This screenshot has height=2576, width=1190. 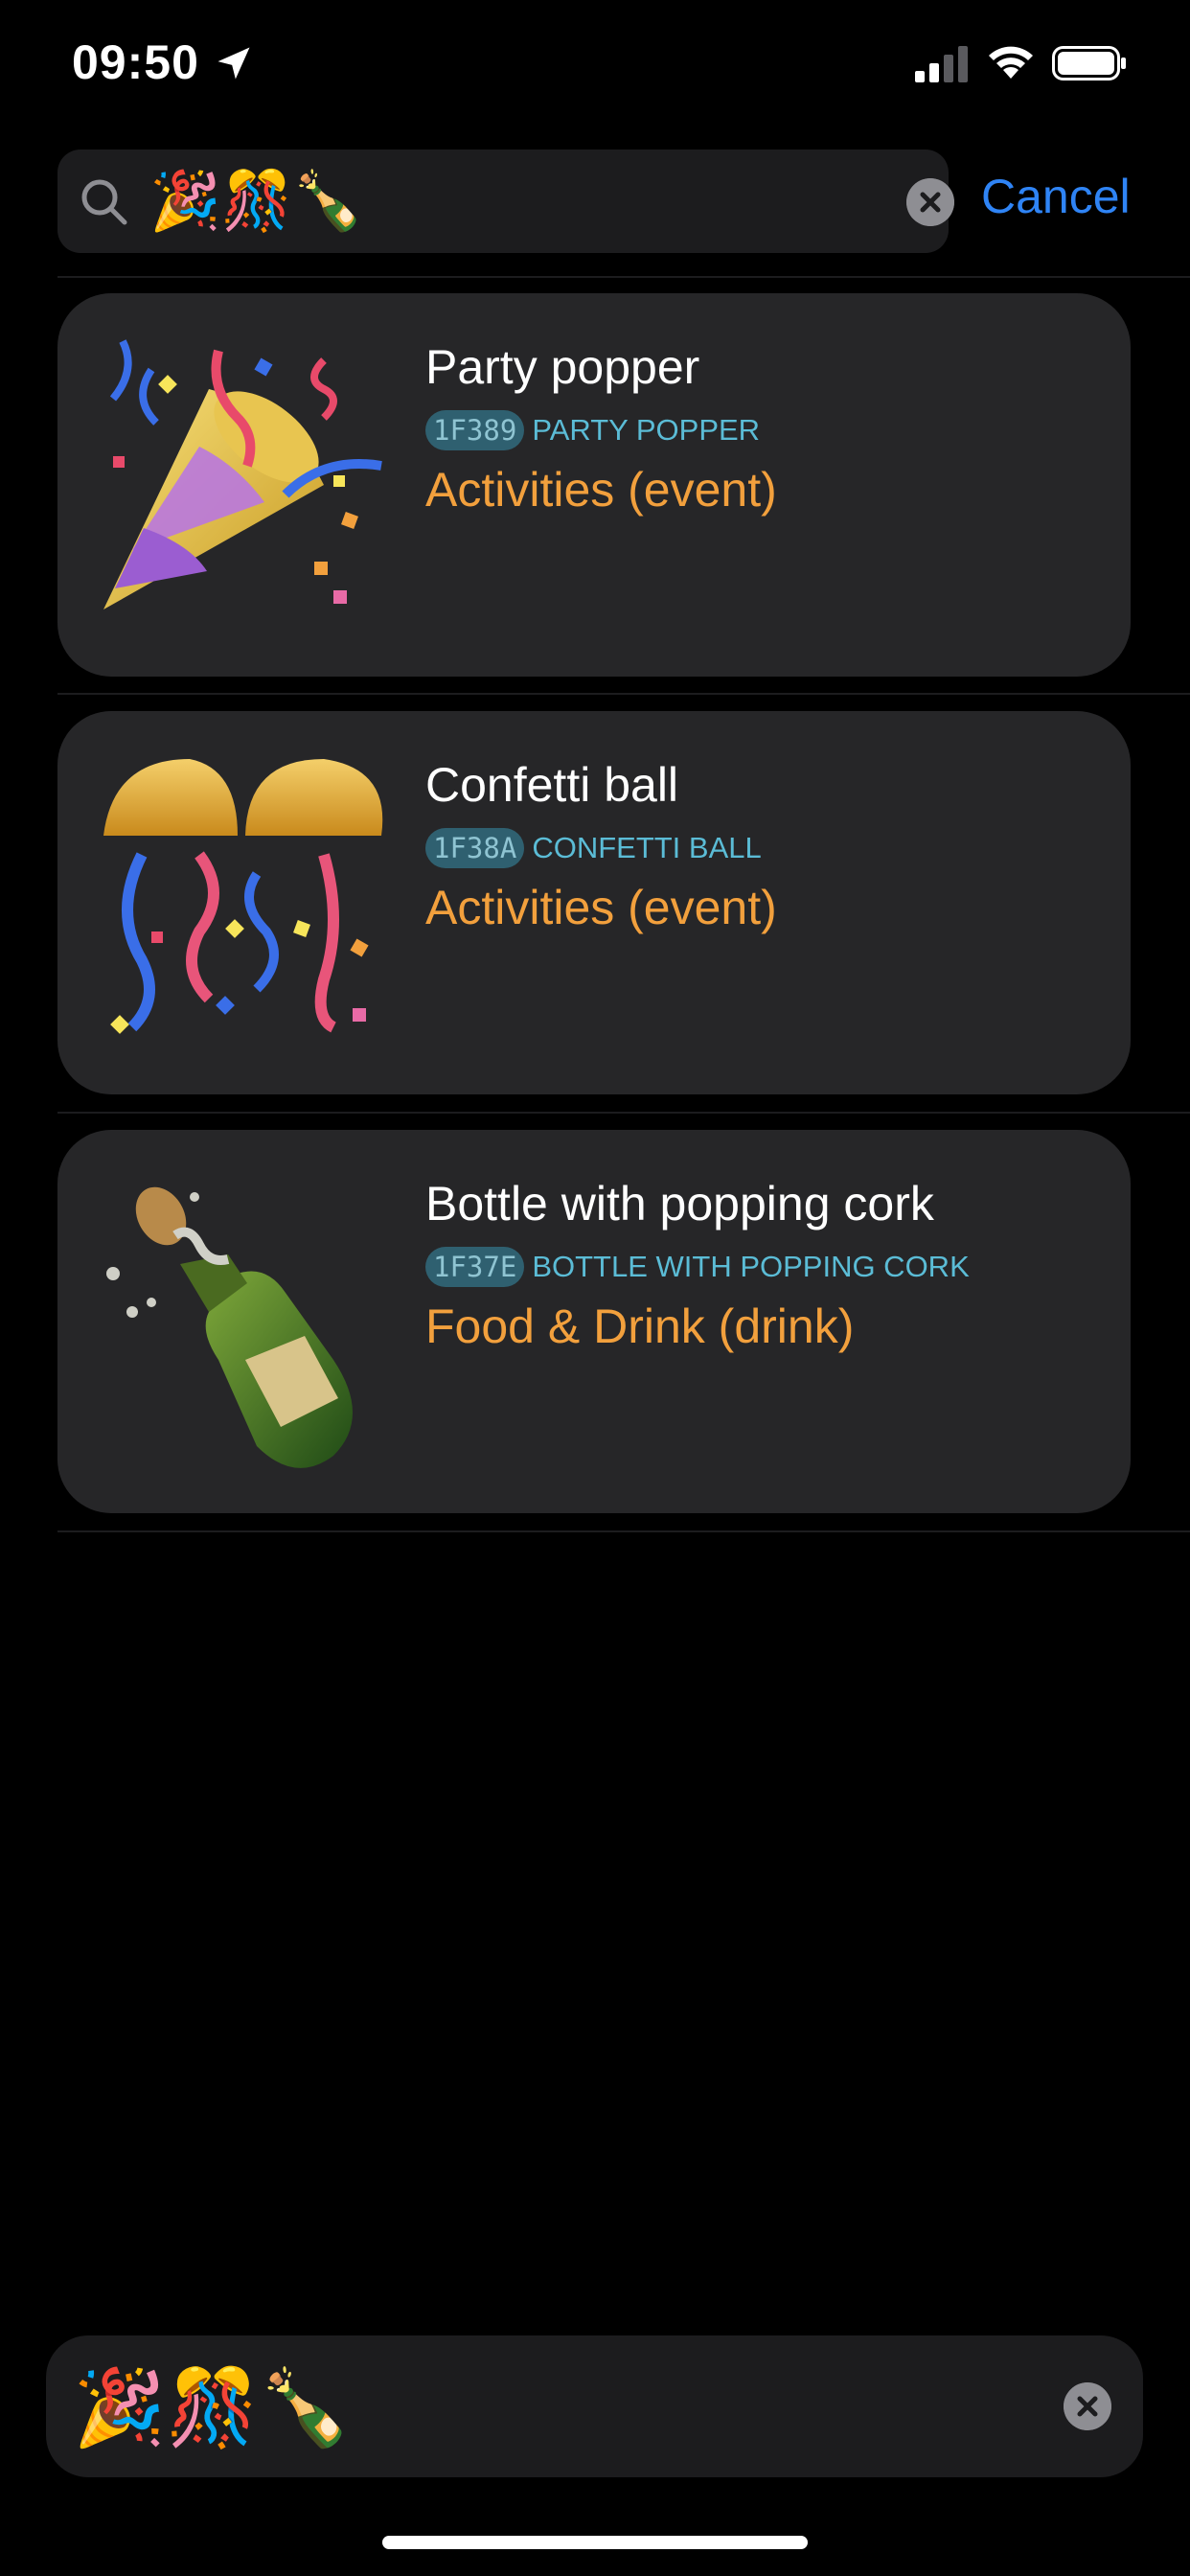 What do you see at coordinates (1011, 63) in the screenshot?
I see `wifi-icon` at bounding box center [1011, 63].